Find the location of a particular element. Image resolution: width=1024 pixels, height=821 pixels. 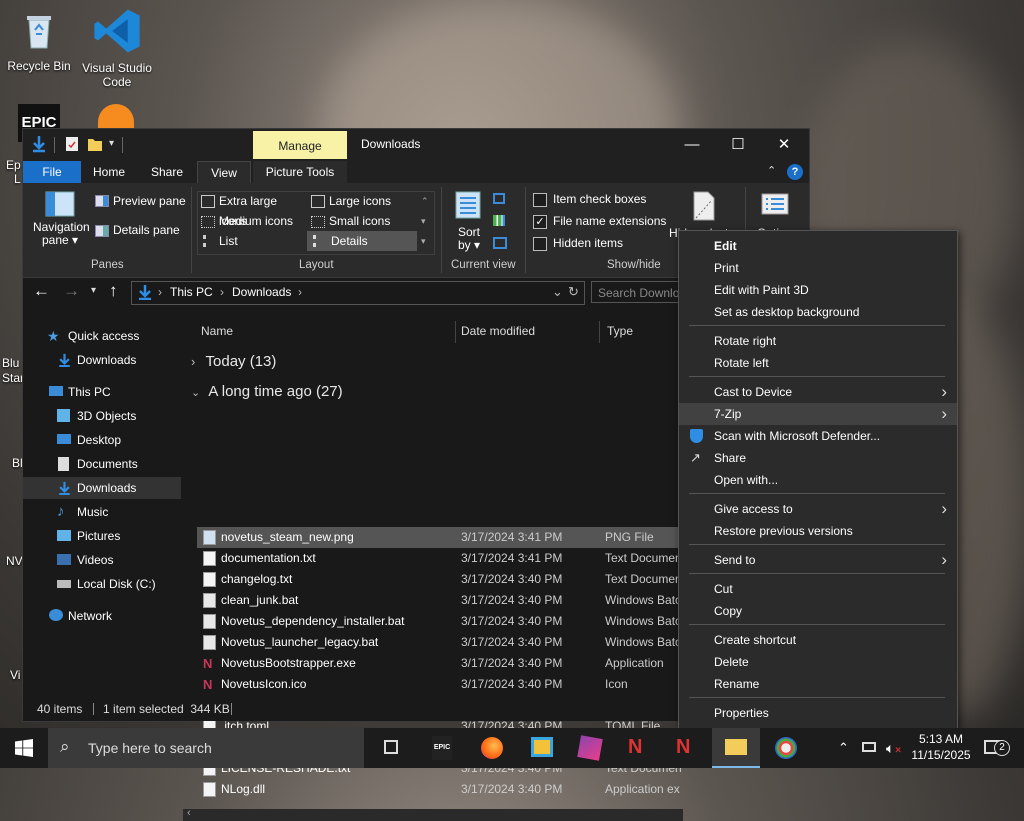

size-columns-icon is located at coordinates (500, 243).